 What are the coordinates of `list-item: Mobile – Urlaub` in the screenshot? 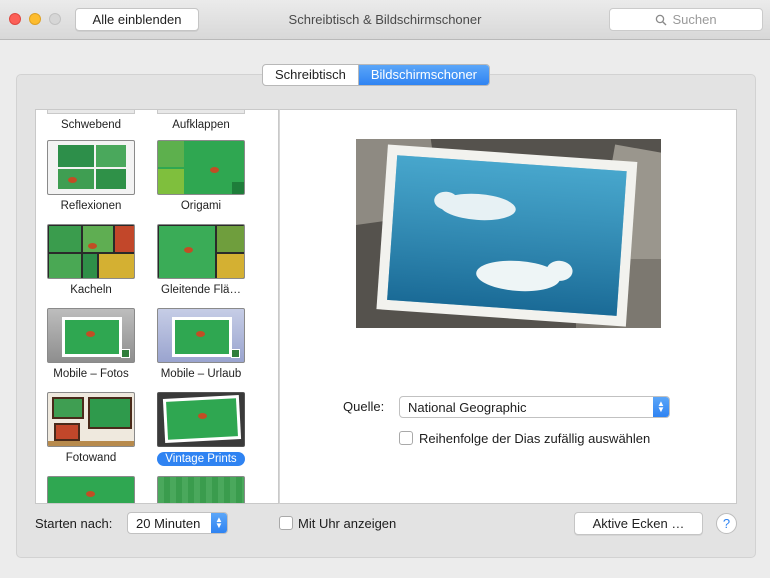 It's located at (201, 344).